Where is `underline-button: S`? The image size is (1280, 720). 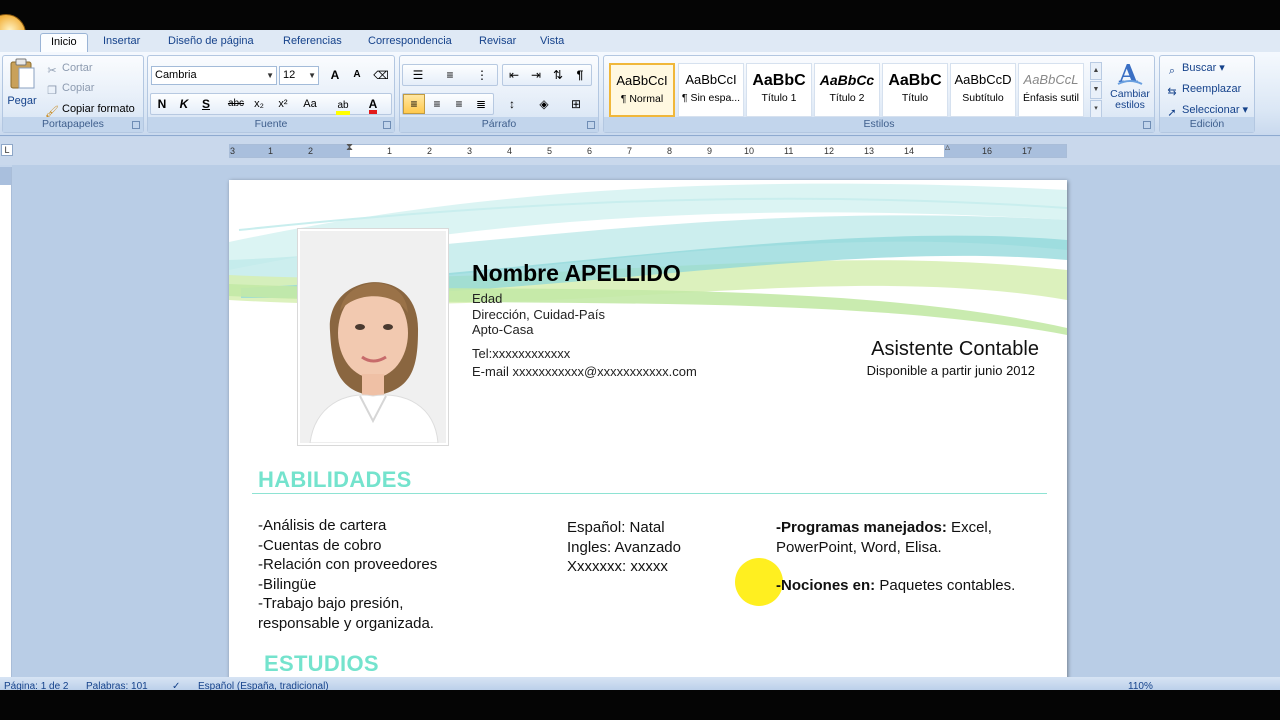 underline-button: S is located at coordinates (206, 104).